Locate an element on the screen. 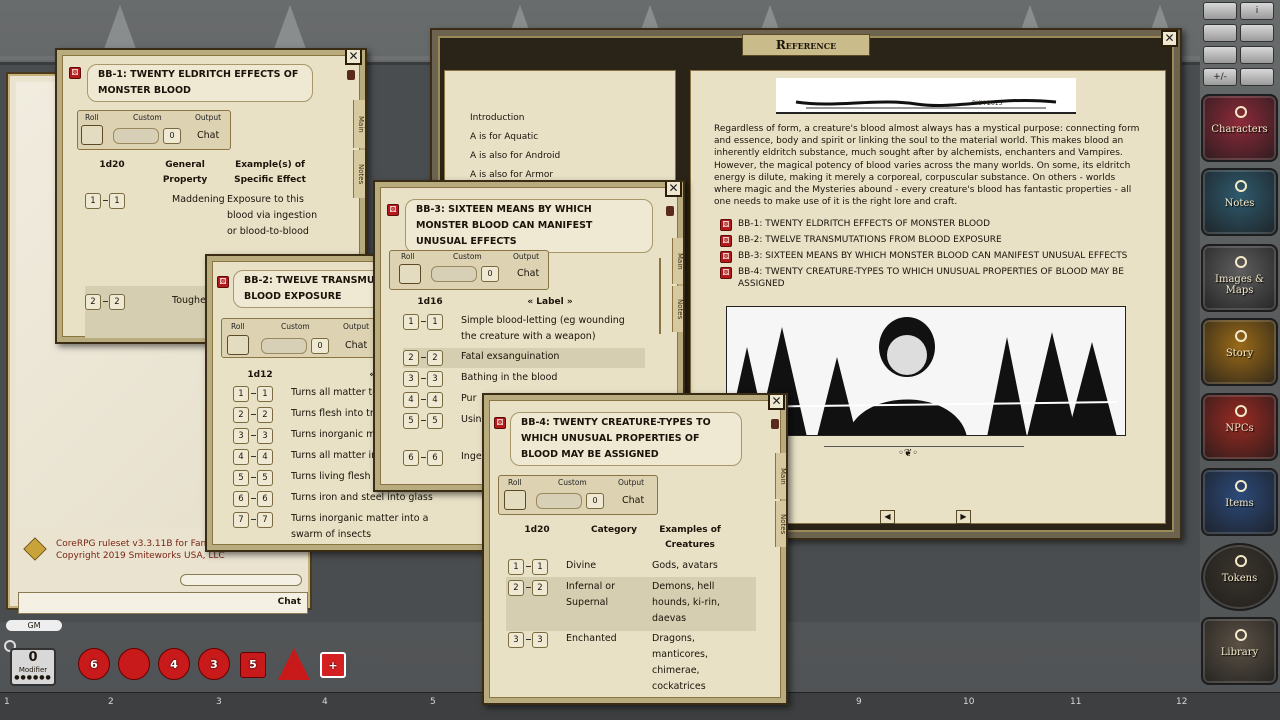  sidebar-items-button: Items is located at coordinates (1239, 502).